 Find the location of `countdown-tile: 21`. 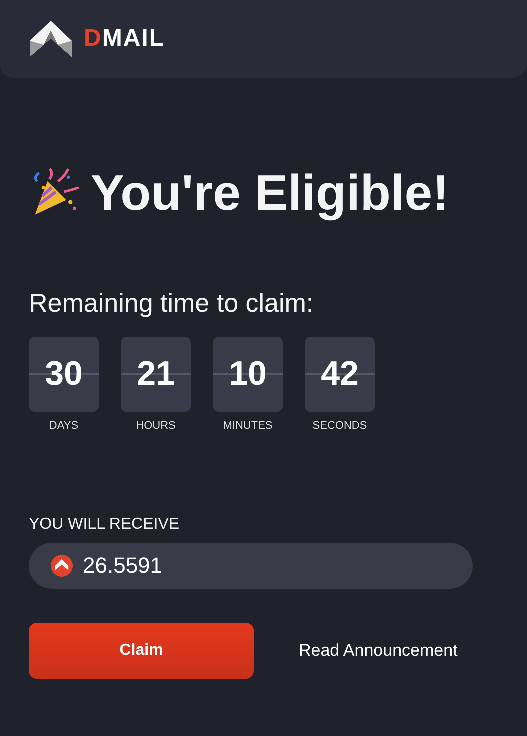

countdown-tile: 21 is located at coordinates (156, 374).